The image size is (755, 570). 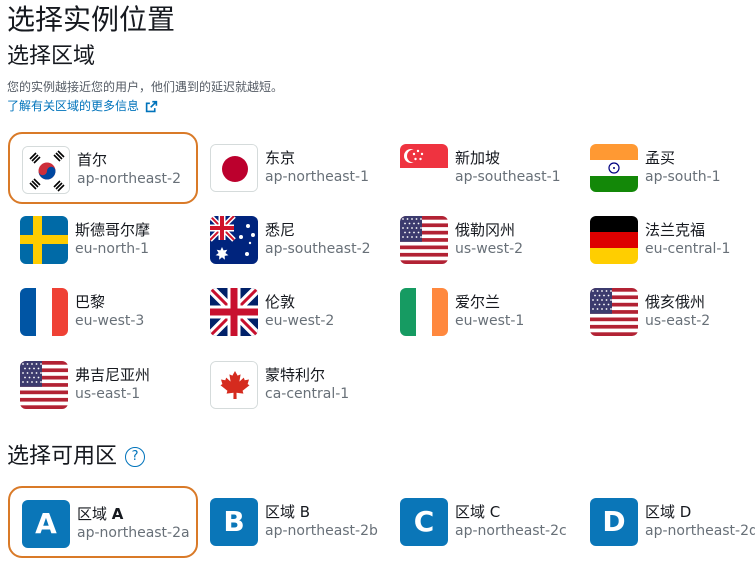 What do you see at coordinates (614, 240) in the screenshot?
I see `germany-flag-icon` at bounding box center [614, 240].